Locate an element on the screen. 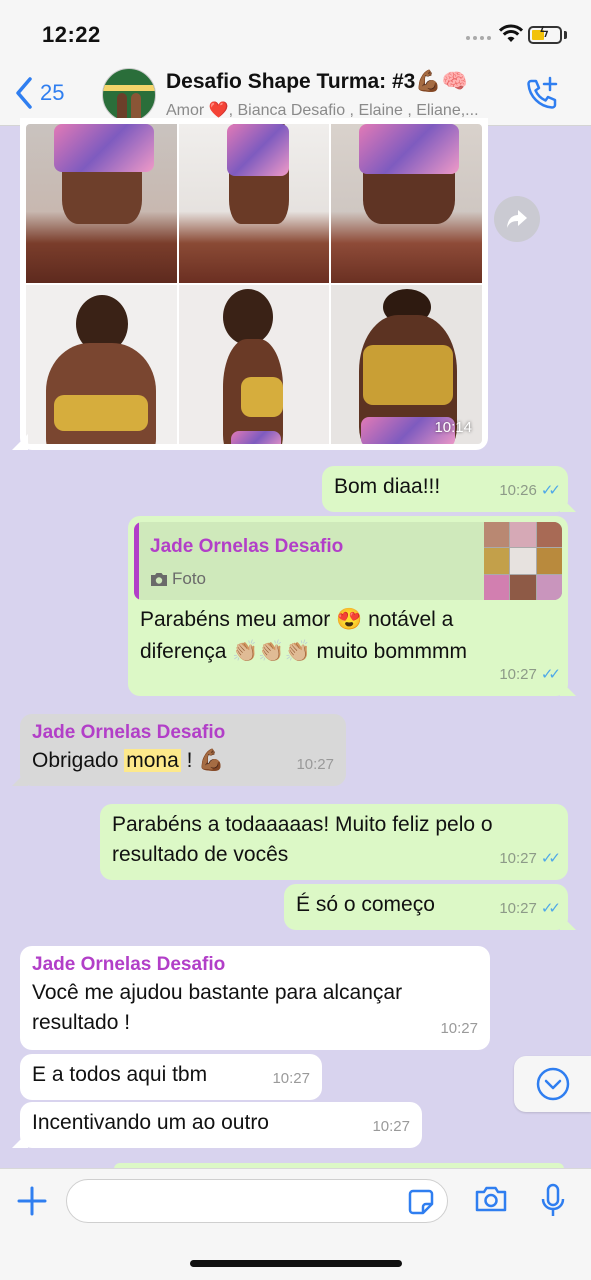 The width and height of the screenshot is (591, 1280). incoming-message: E a todos aqui tbm 10:27 is located at coordinates (171, 1077).